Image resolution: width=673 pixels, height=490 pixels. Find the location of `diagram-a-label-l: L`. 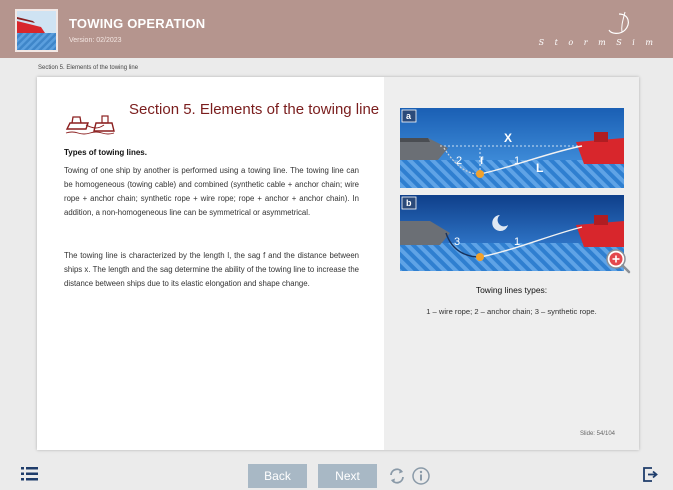

diagram-a-label-l: L is located at coordinates (539, 168).